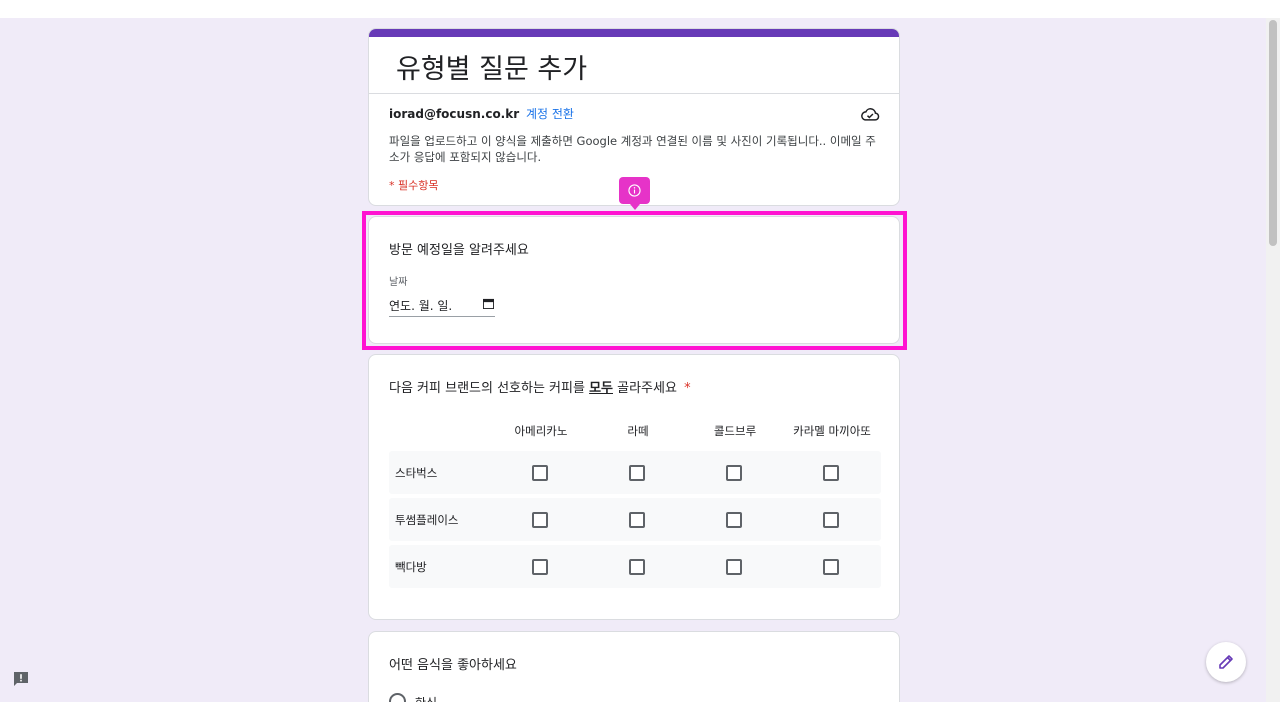 The width and height of the screenshot is (1280, 720). I want to click on grid-row: 빽다방, so click(635, 566).